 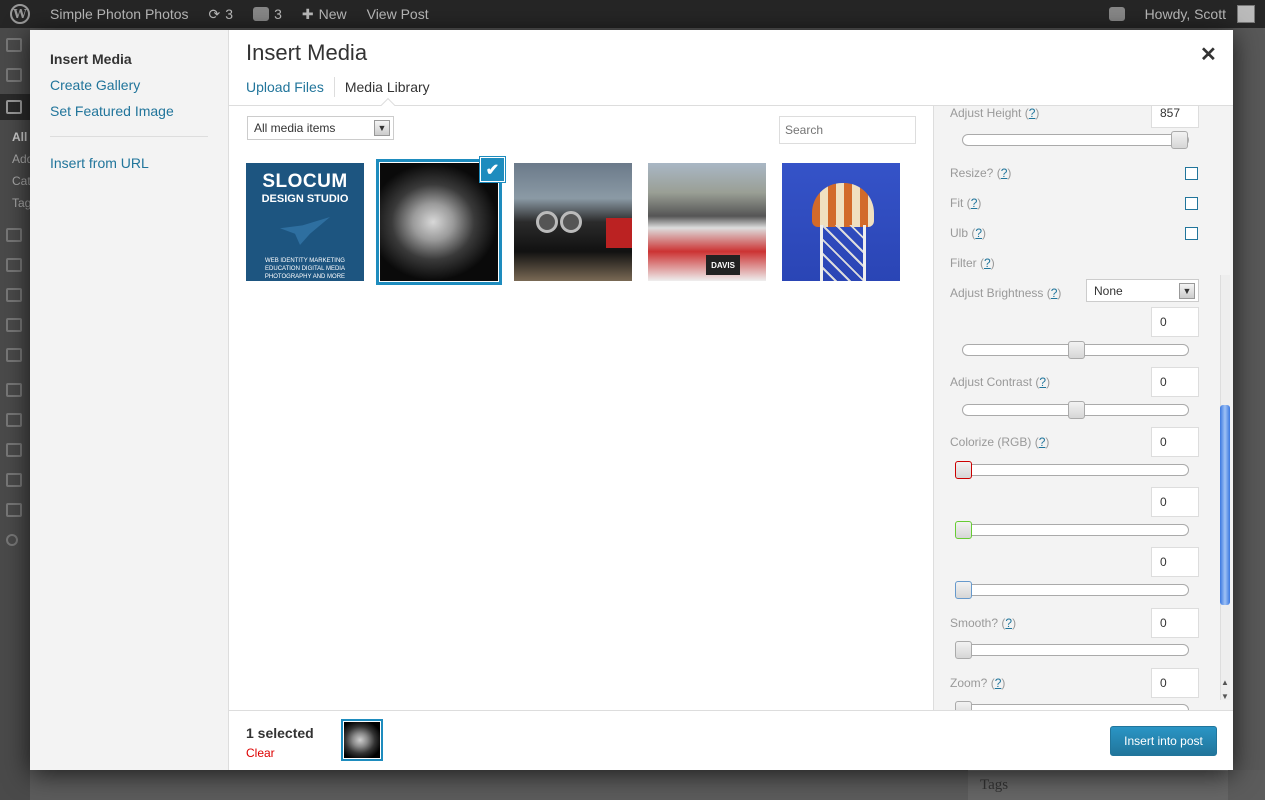 I want to click on fit-label: Fit (?), so click(x=966, y=203).